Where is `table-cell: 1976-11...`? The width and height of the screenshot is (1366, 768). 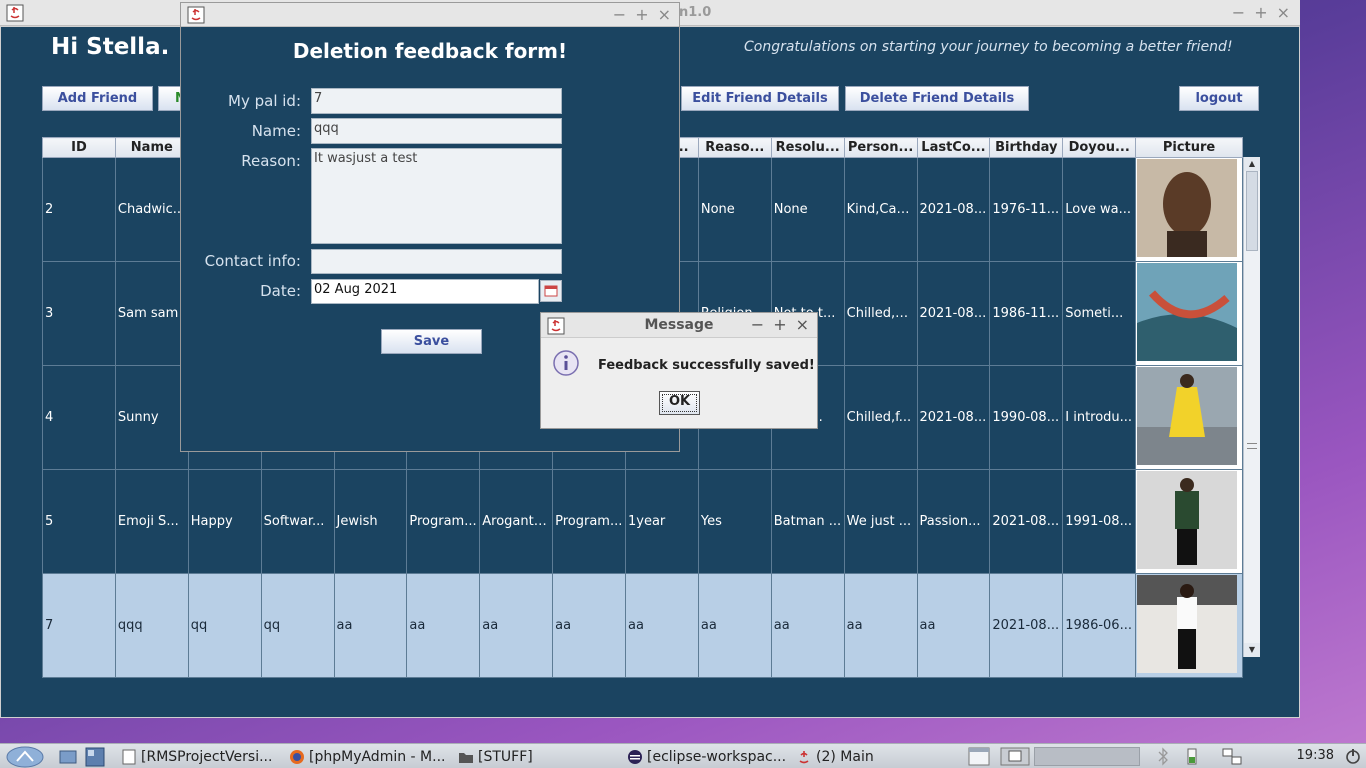 table-cell: 1976-11... is located at coordinates (1026, 209).